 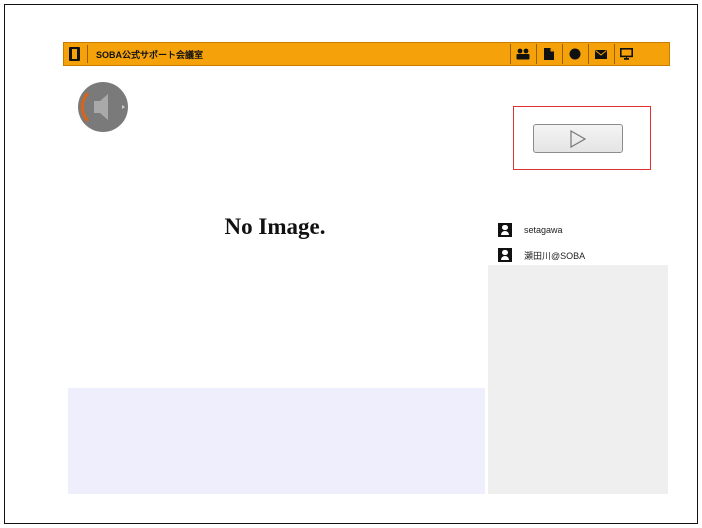 I want to click on toolbar-divider, so click(x=87, y=54).